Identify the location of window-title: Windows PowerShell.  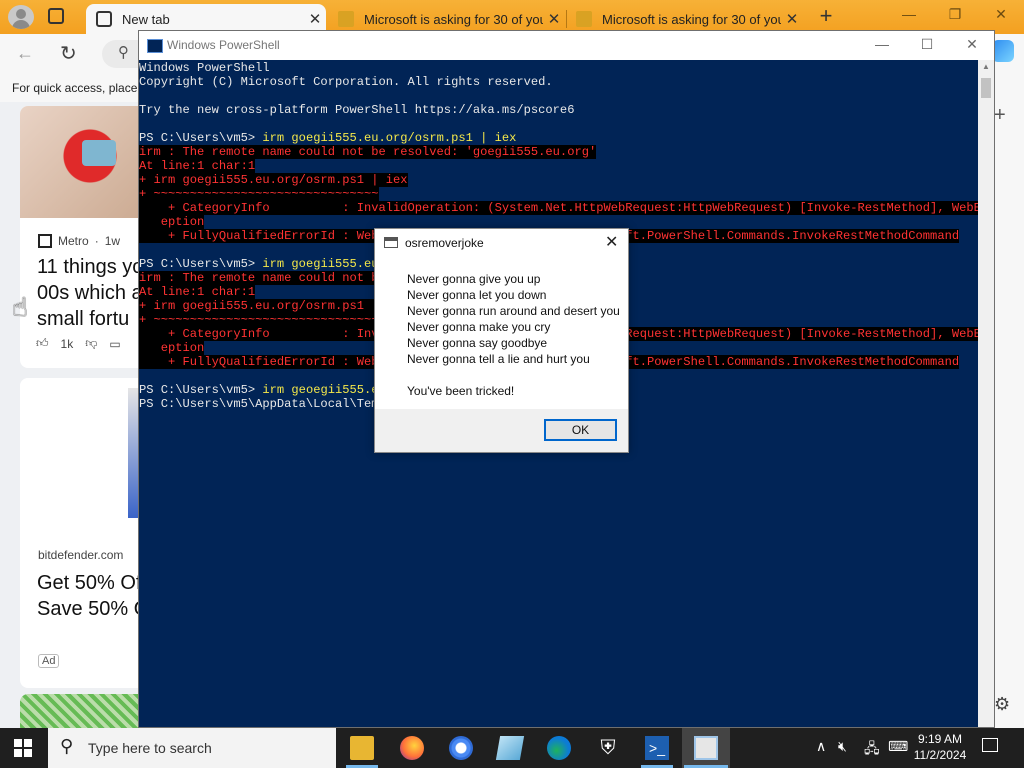
(223, 45).